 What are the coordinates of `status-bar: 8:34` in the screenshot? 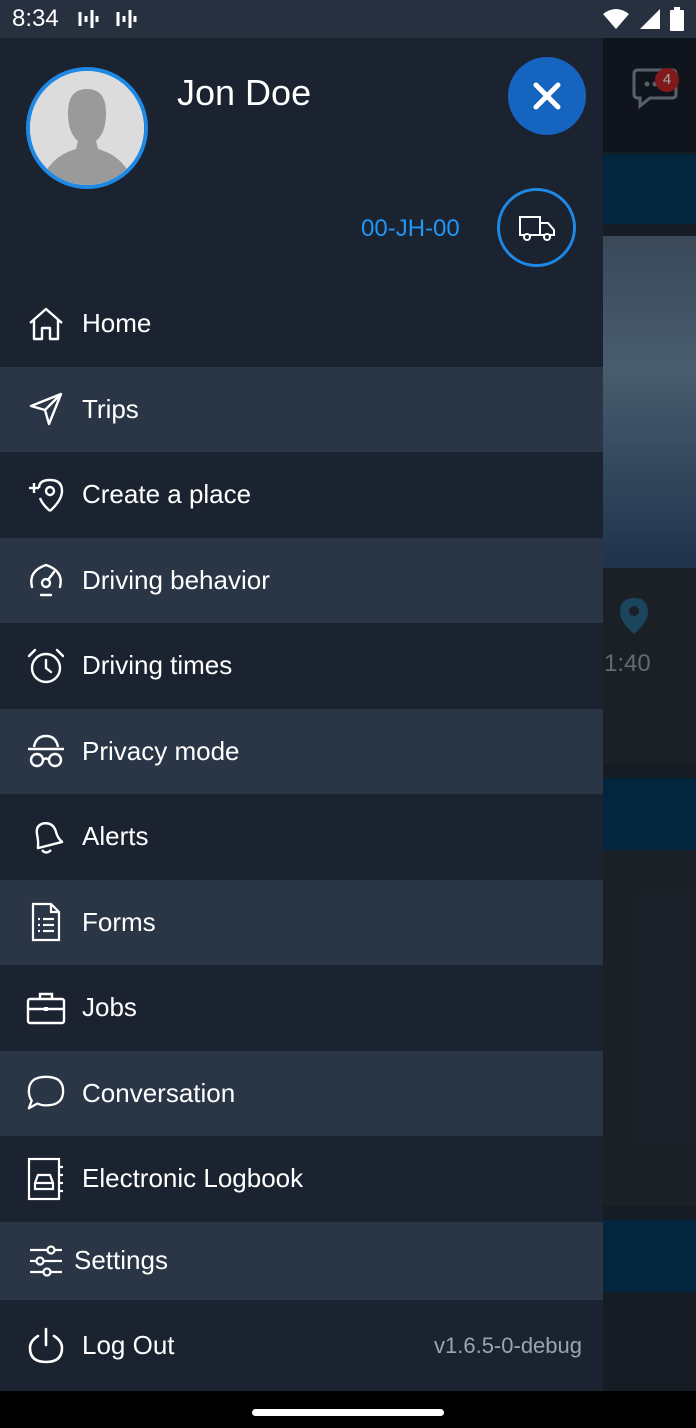 It's located at (348, 19).